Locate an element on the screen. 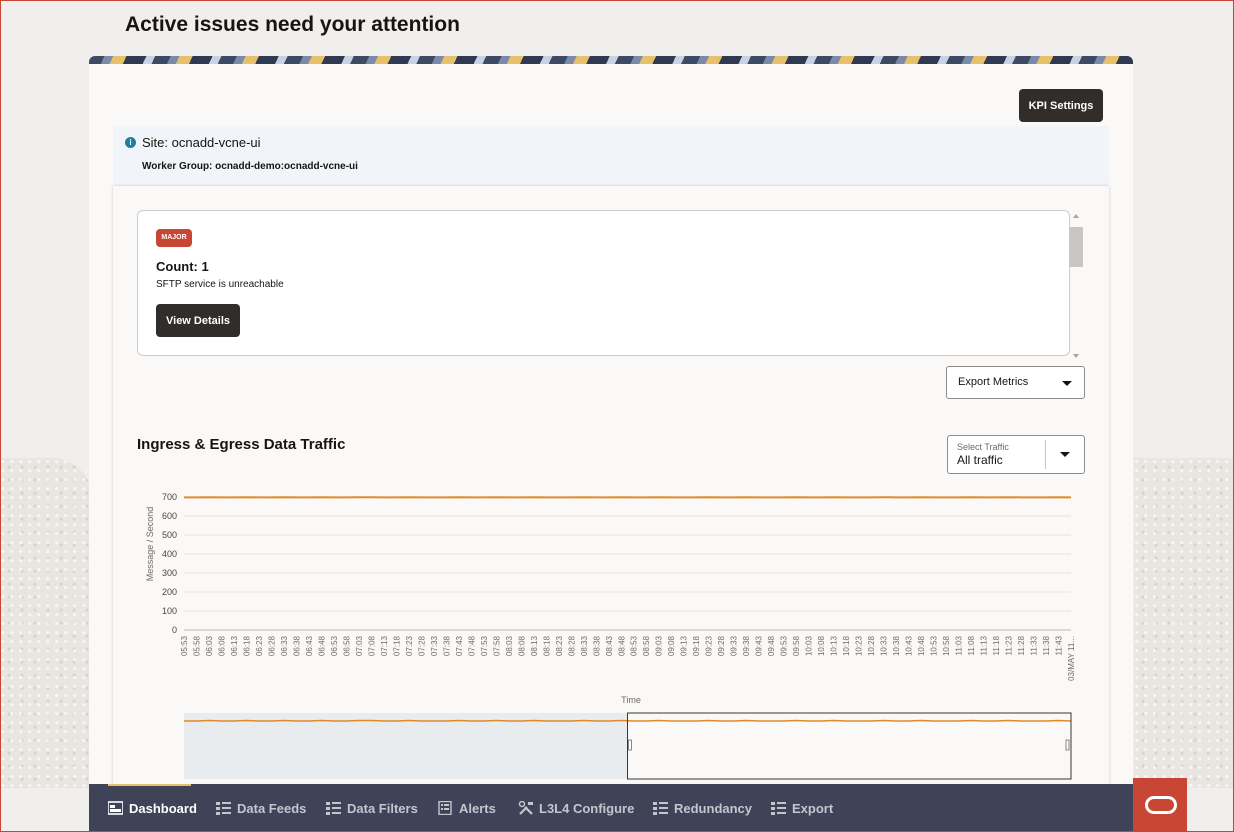 The width and height of the screenshot is (1234, 832). kpi-settings-button: KPI Settings is located at coordinates (1061, 105).